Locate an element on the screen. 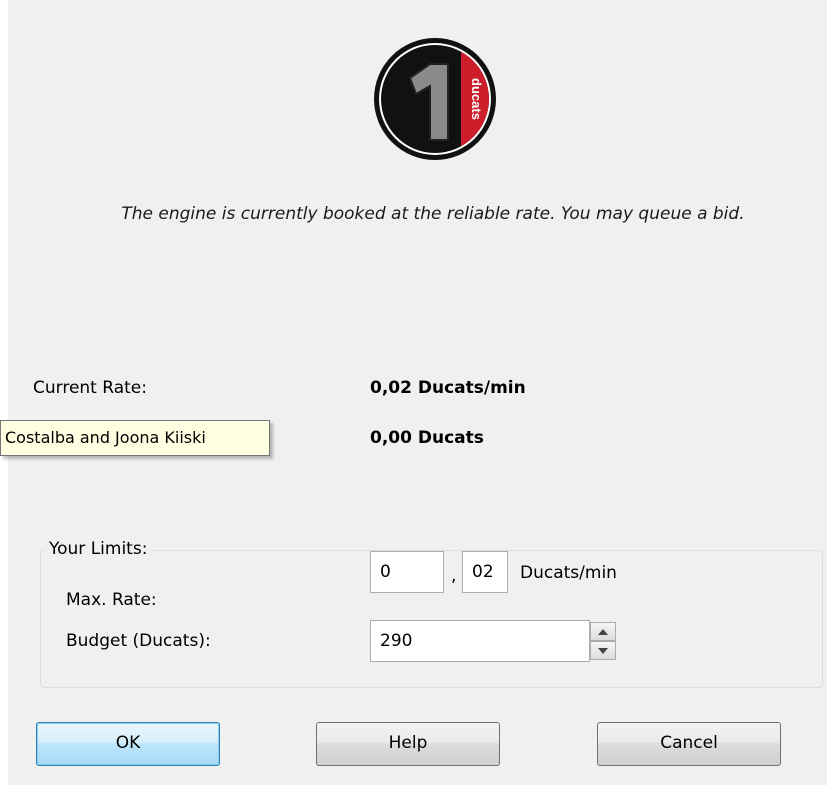 This screenshot has width=827, height=785. budget-label: Budget (Ducats): is located at coordinates (138, 641).